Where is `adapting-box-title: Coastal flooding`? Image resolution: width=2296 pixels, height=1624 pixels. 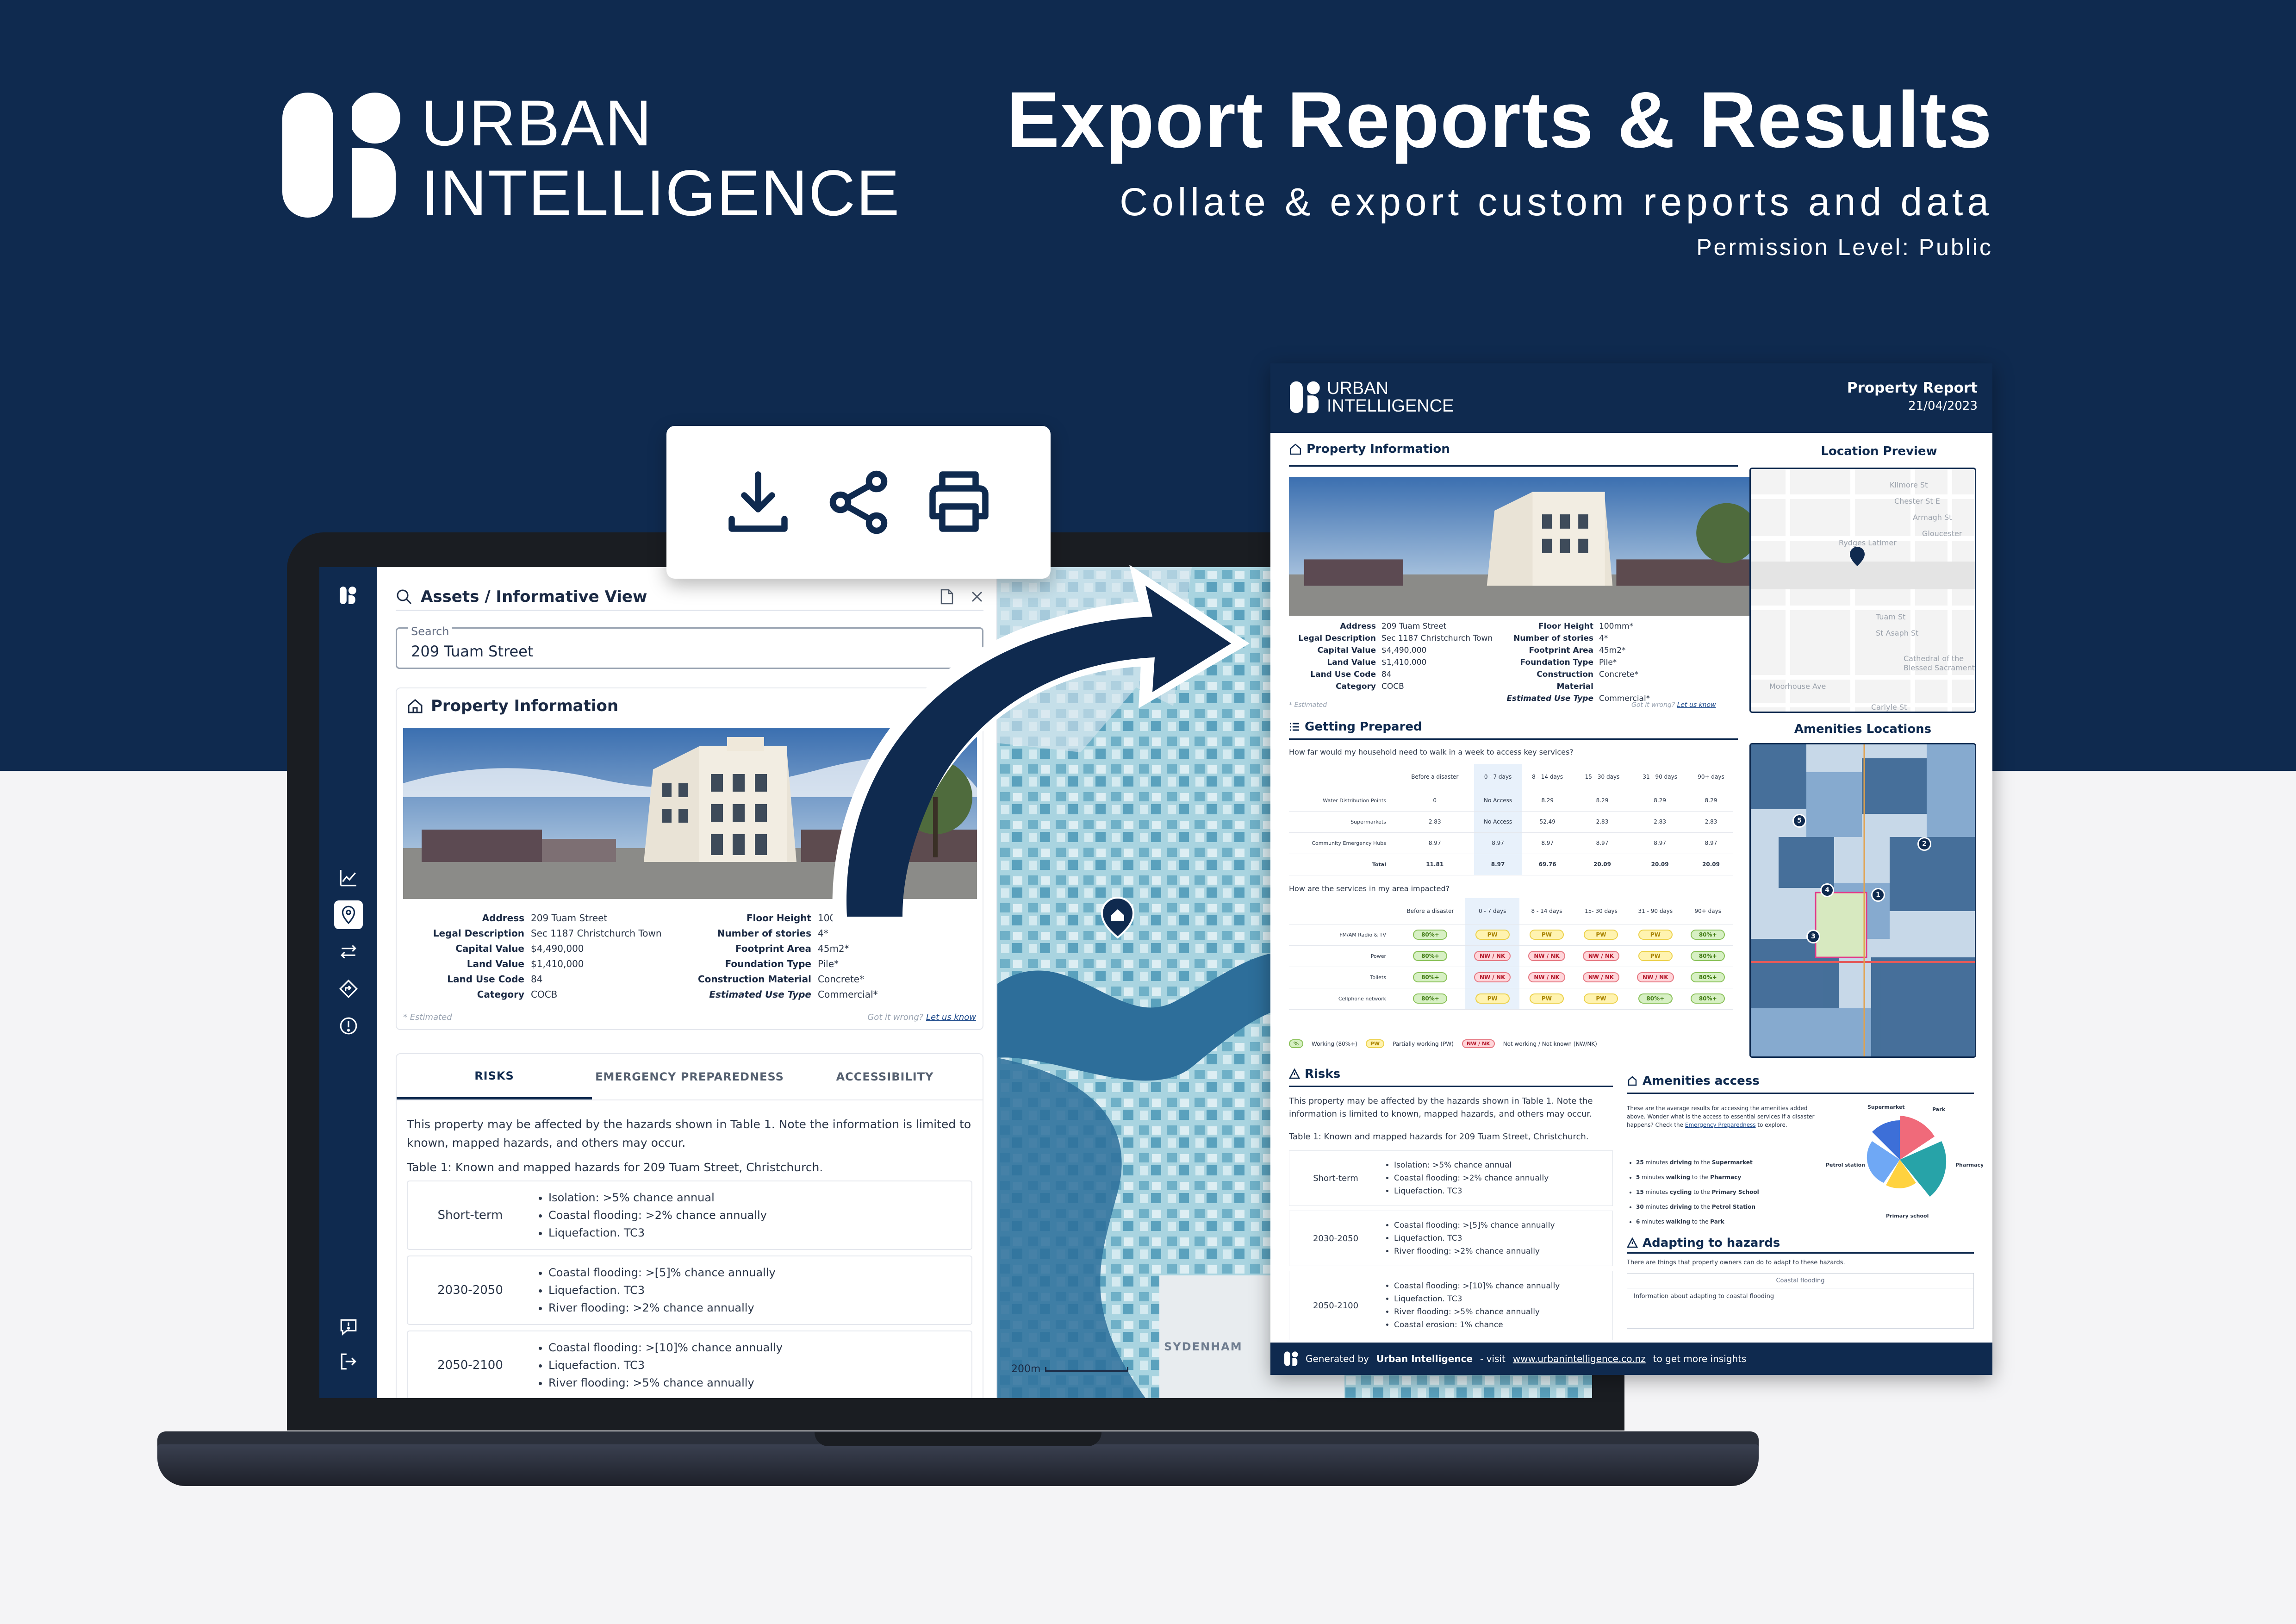
adapting-box-title: Coastal flooding is located at coordinates (1800, 1281).